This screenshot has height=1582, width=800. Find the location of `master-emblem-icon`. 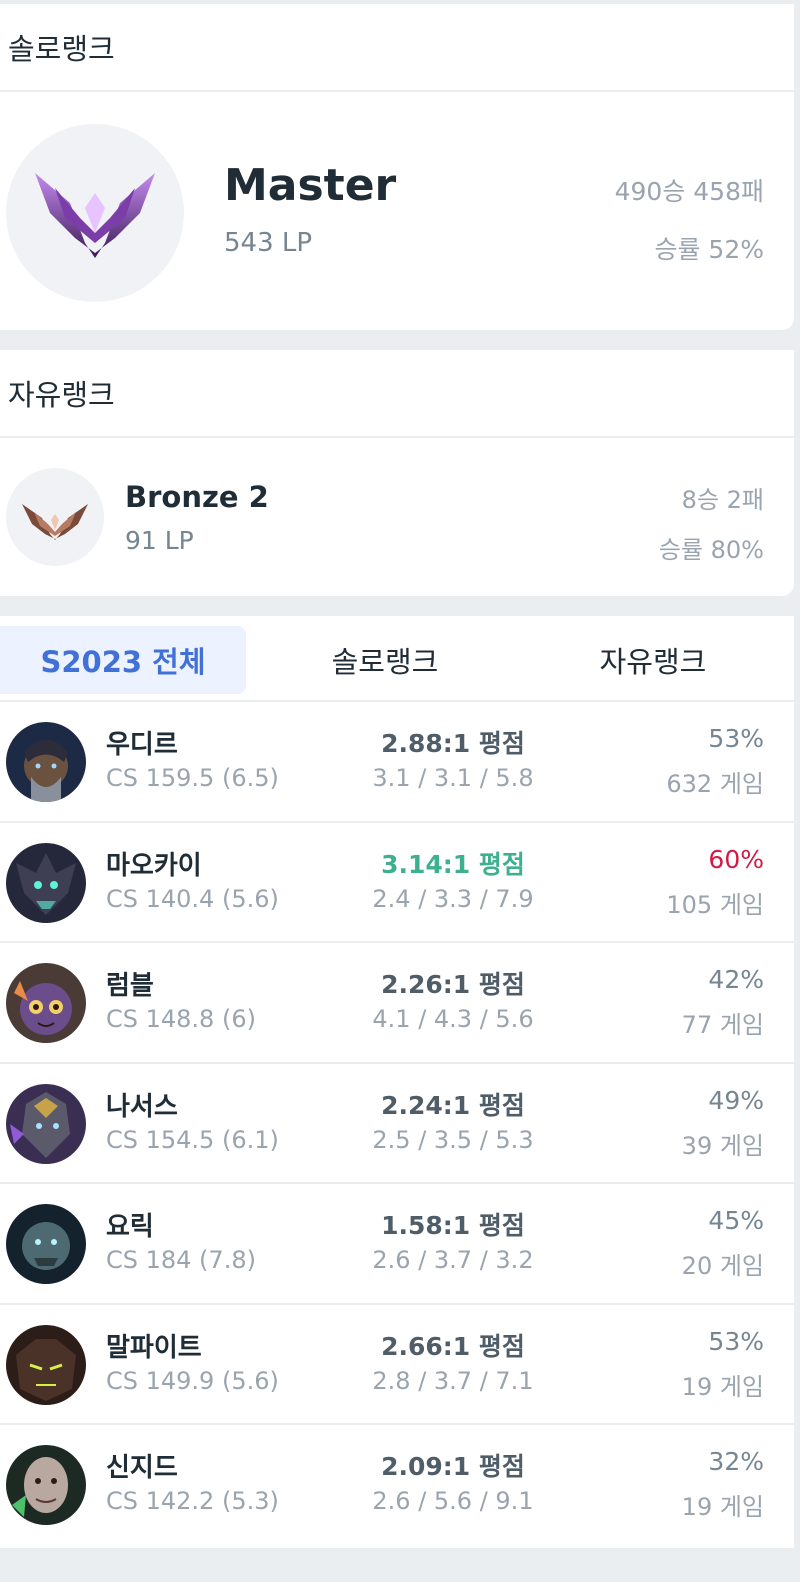

master-emblem-icon is located at coordinates (95, 213).